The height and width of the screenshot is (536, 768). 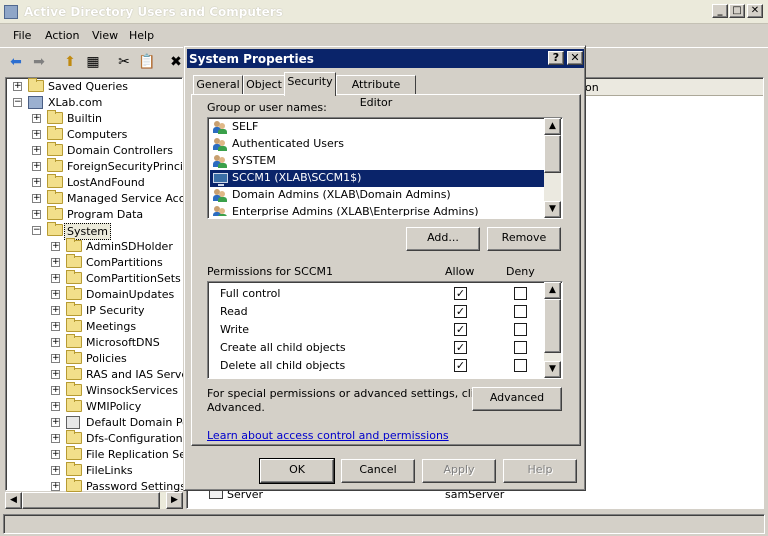 I want to click on tree-node: + File Replication Serv, so click(x=101, y=454).